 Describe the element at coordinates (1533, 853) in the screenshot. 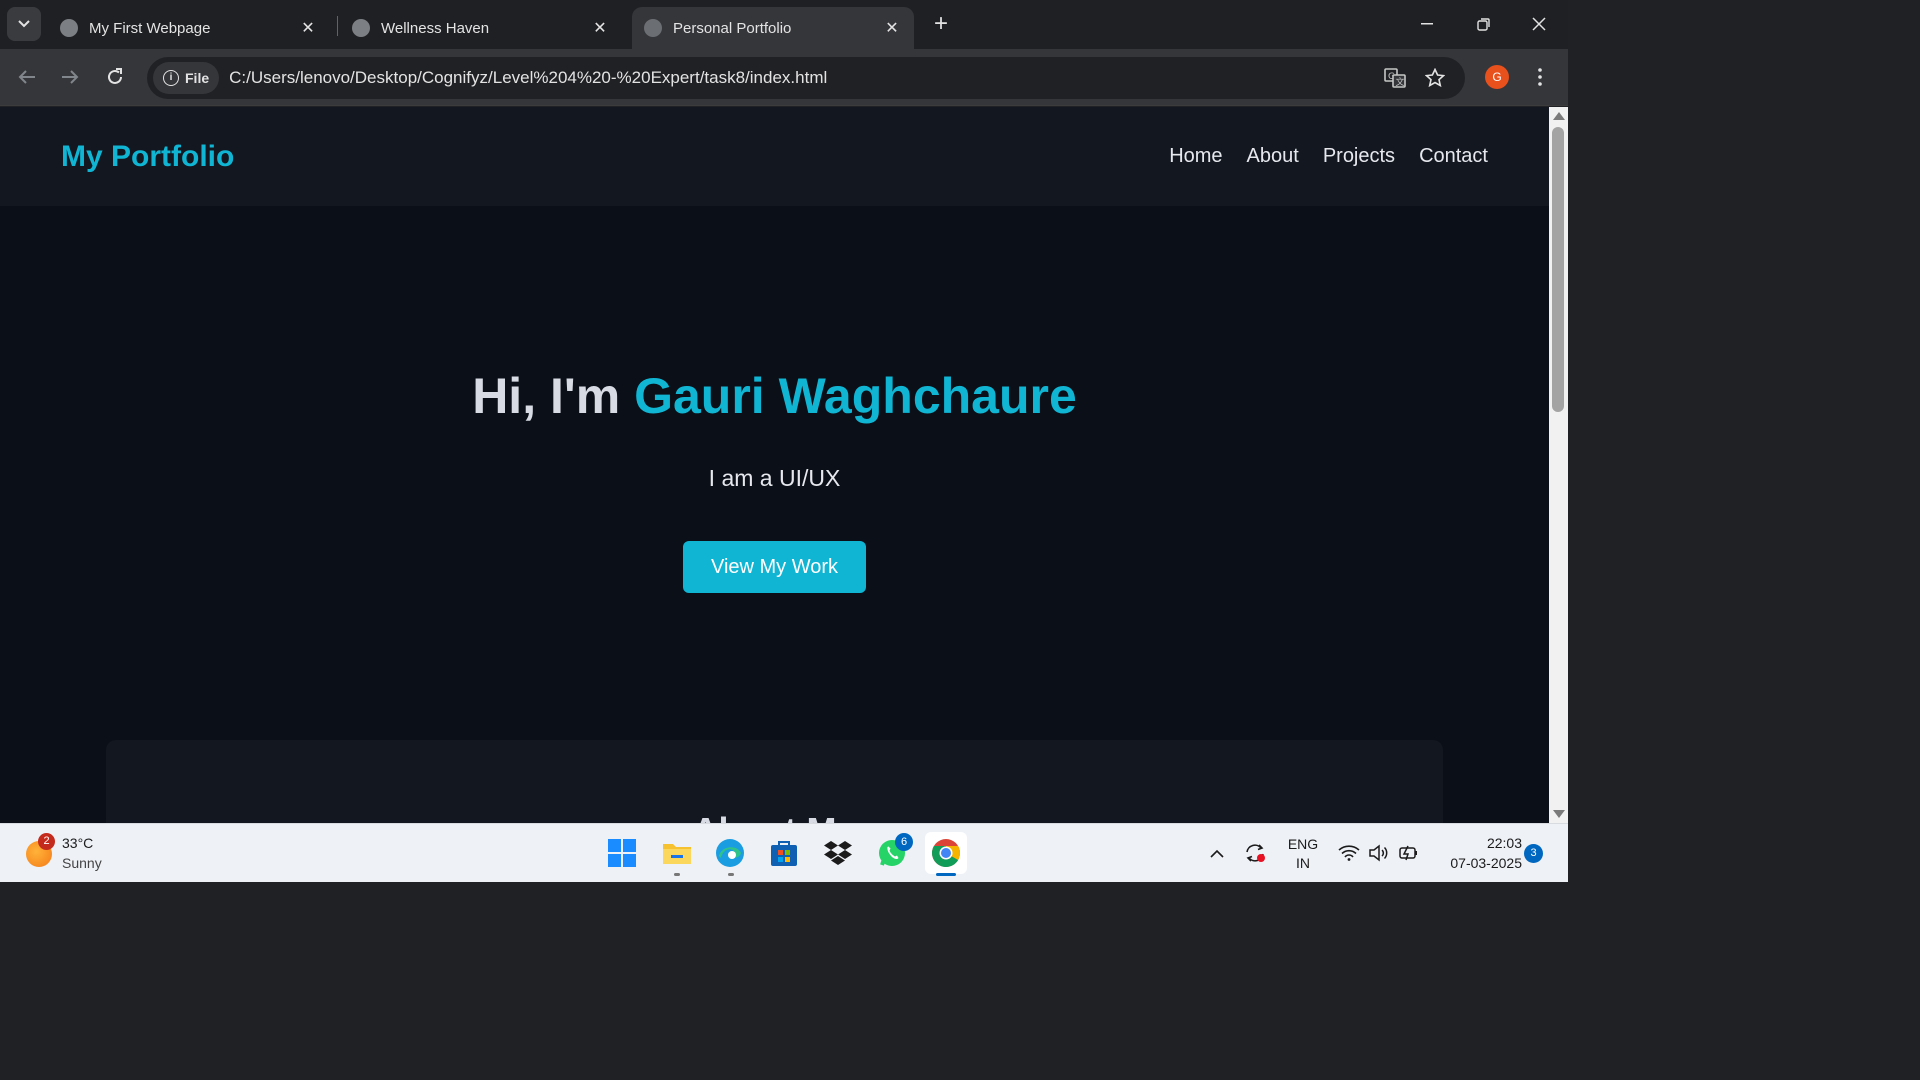

I see `notification-badge: 3` at that location.